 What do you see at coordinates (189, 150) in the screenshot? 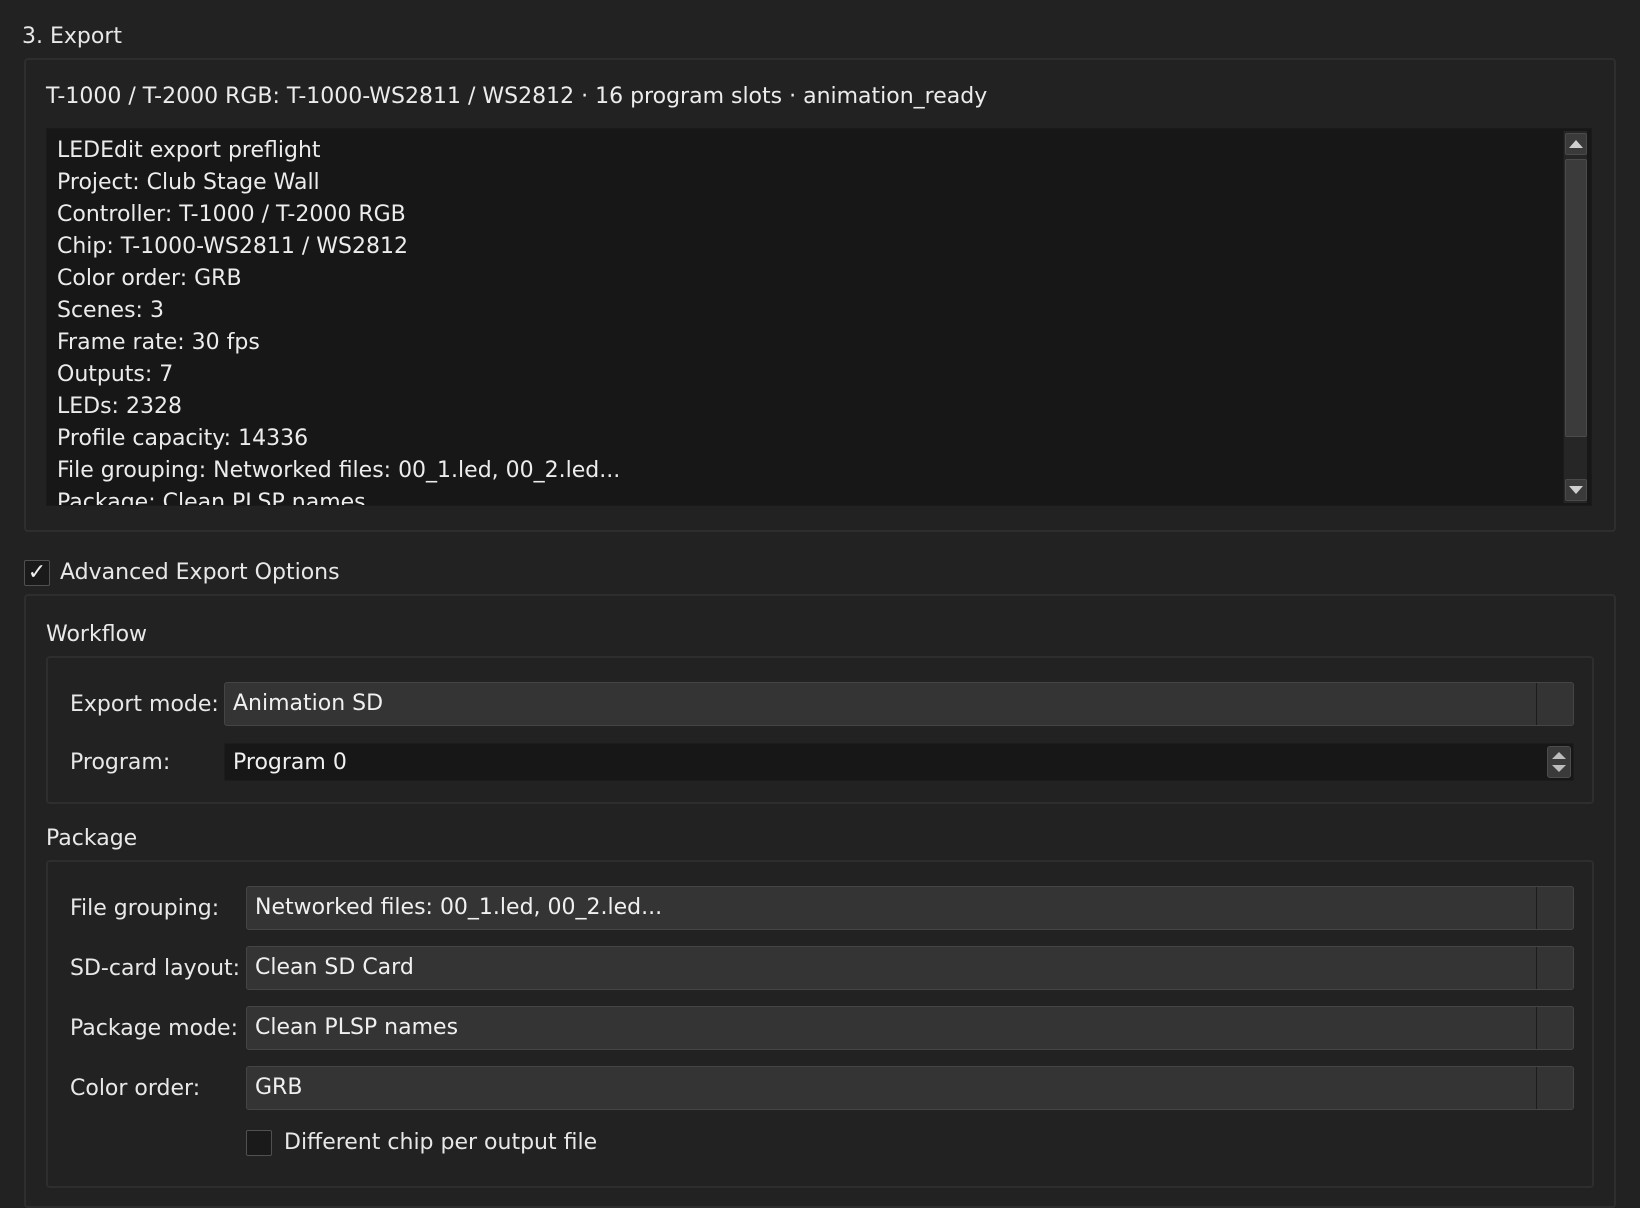
I see `preflight-line: LEDEdit export preflight` at bounding box center [189, 150].